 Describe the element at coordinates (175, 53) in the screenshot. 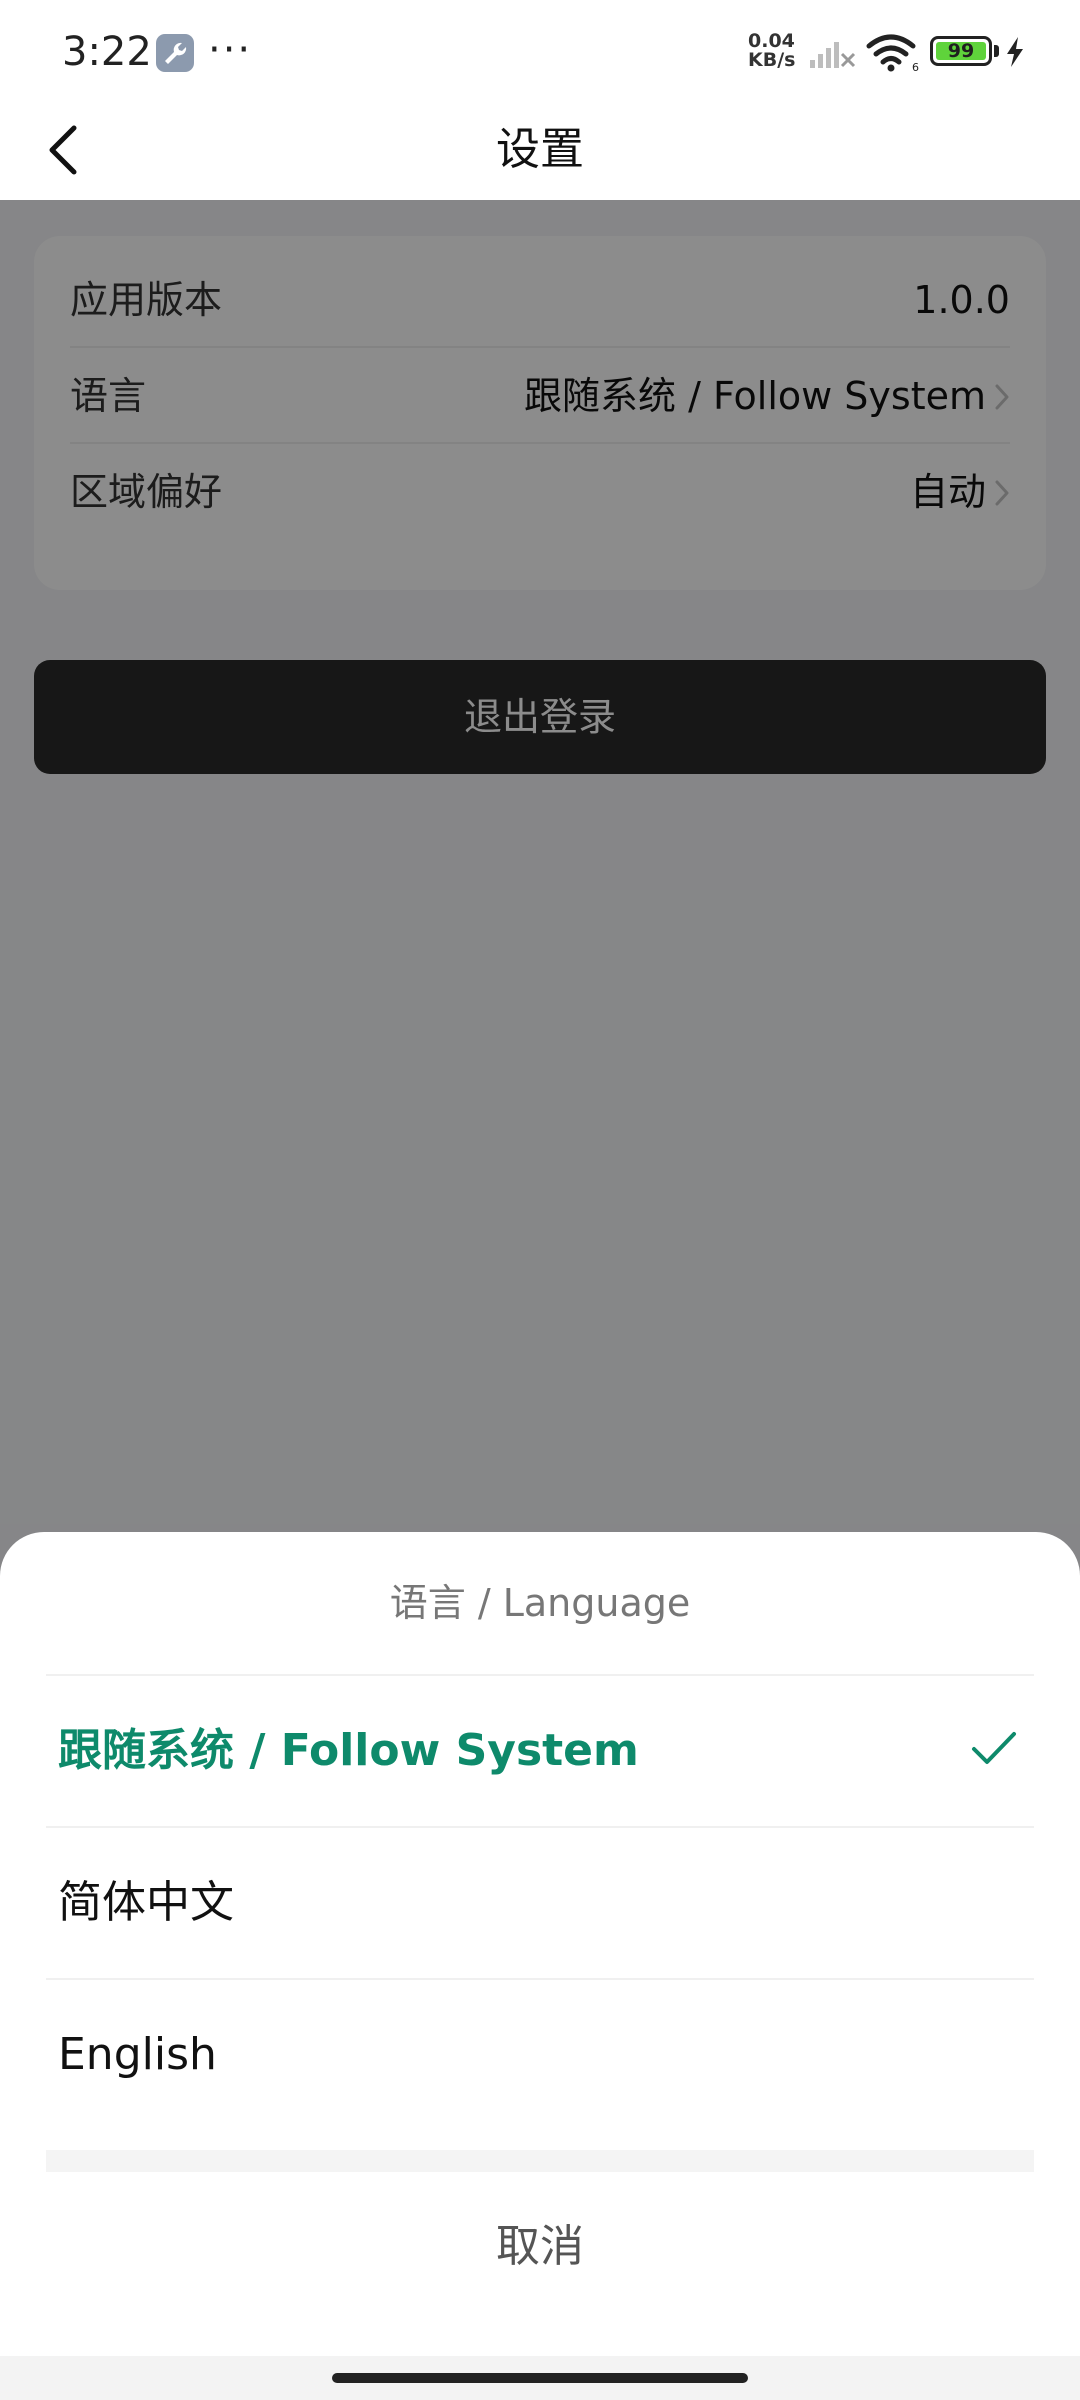

I see `wrench-icon` at that location.